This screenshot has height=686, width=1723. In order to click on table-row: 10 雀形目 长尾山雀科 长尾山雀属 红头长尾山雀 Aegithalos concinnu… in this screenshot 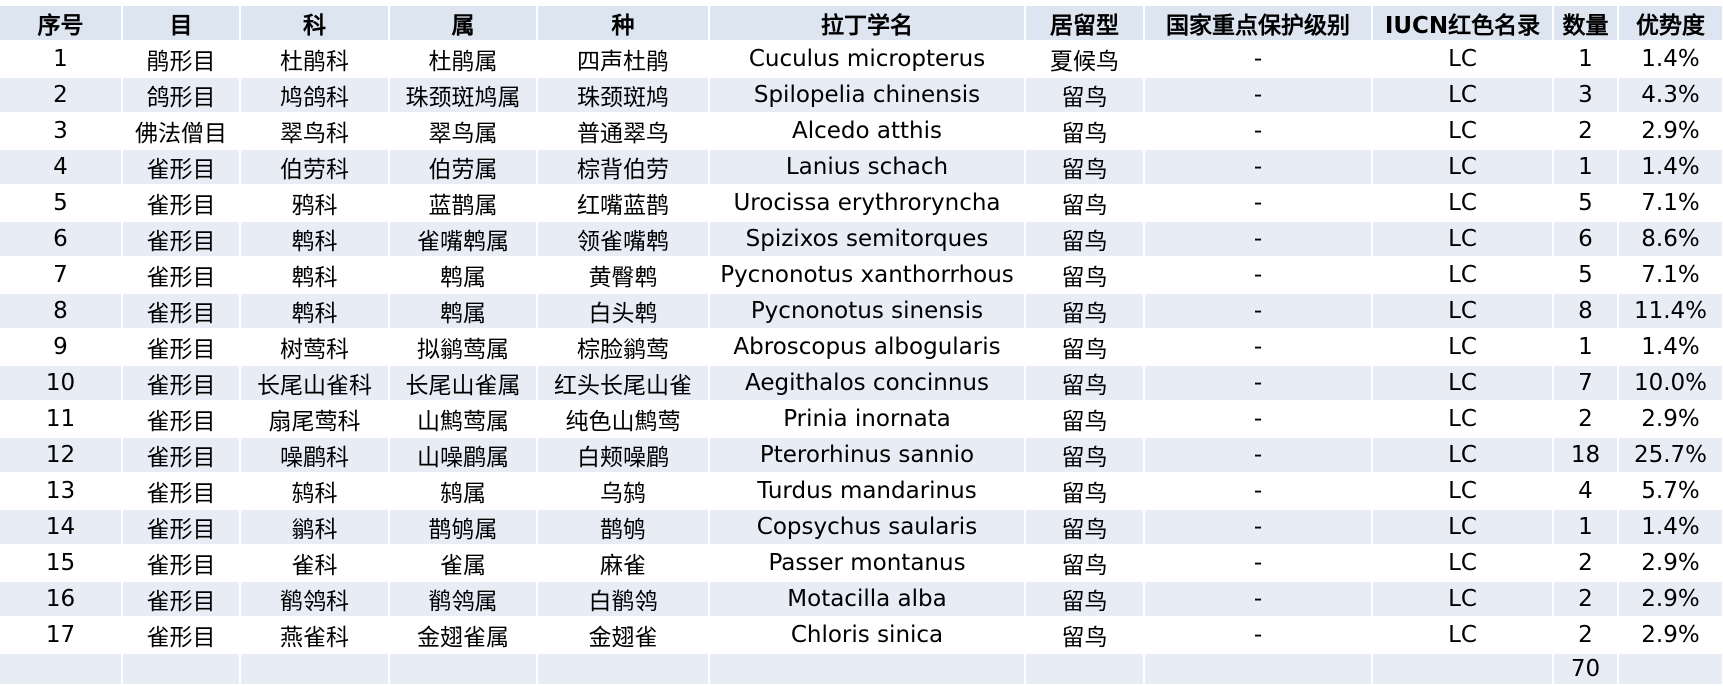, I will do `click(861, 383)`.